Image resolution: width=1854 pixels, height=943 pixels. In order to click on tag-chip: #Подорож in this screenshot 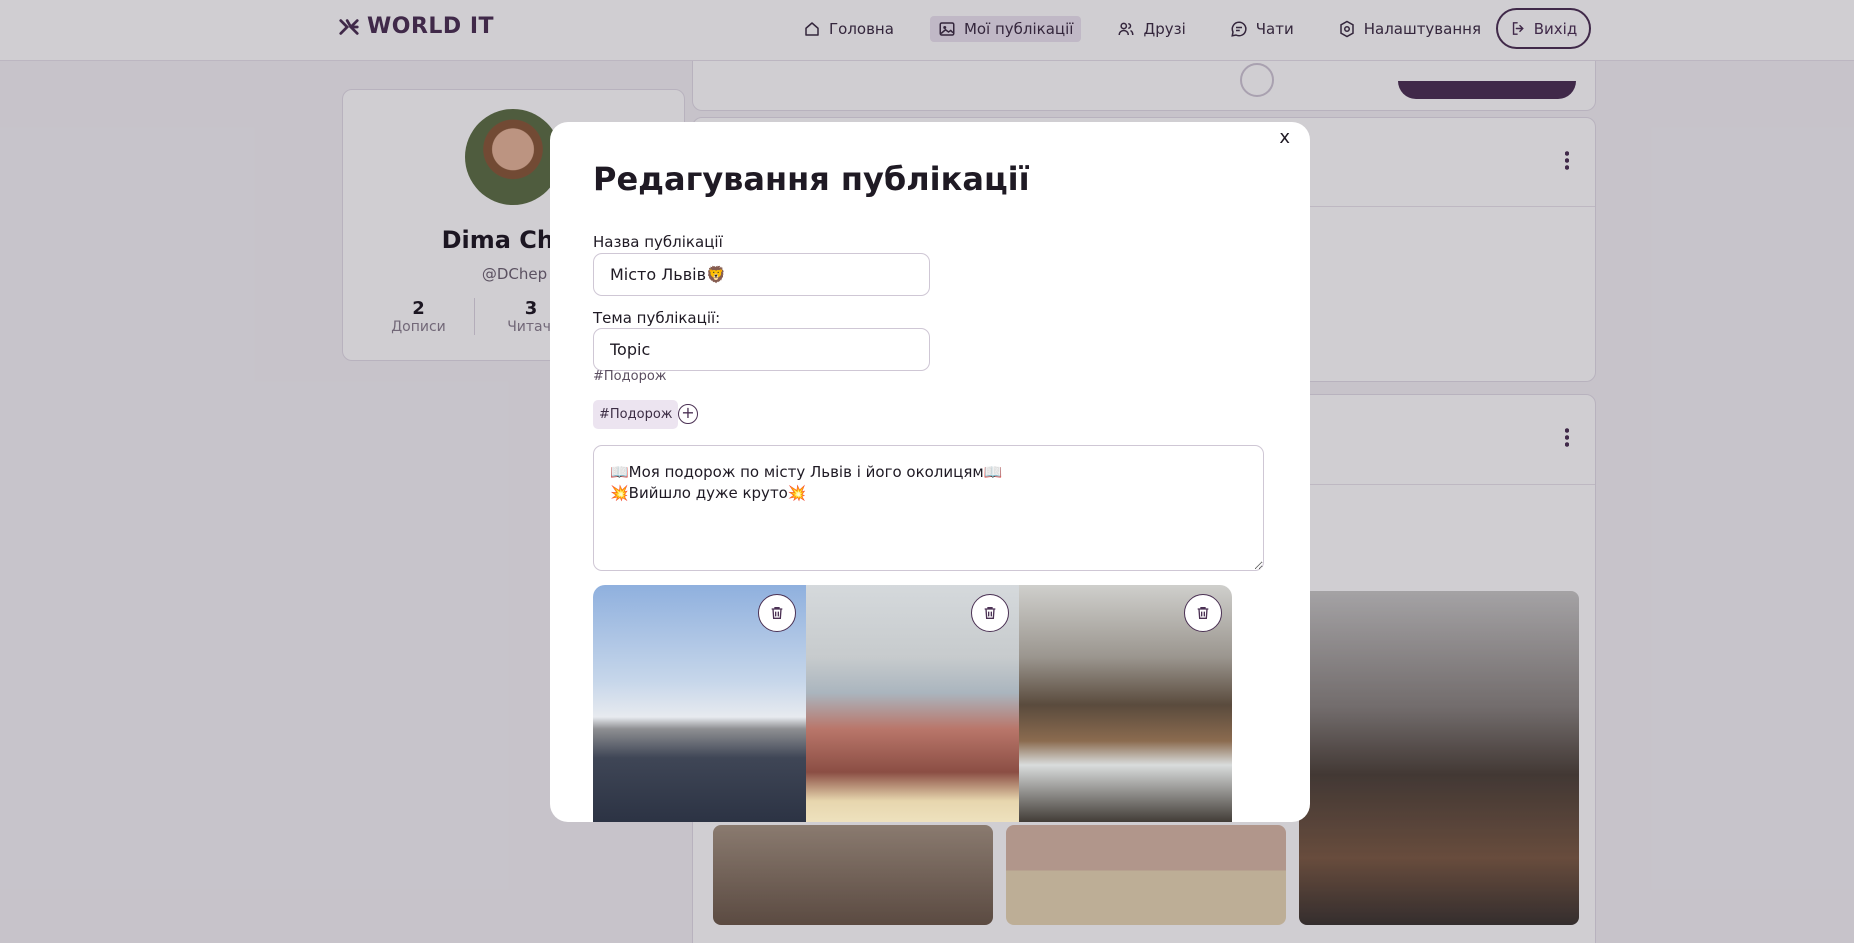, I will do `click(636, 414)`.